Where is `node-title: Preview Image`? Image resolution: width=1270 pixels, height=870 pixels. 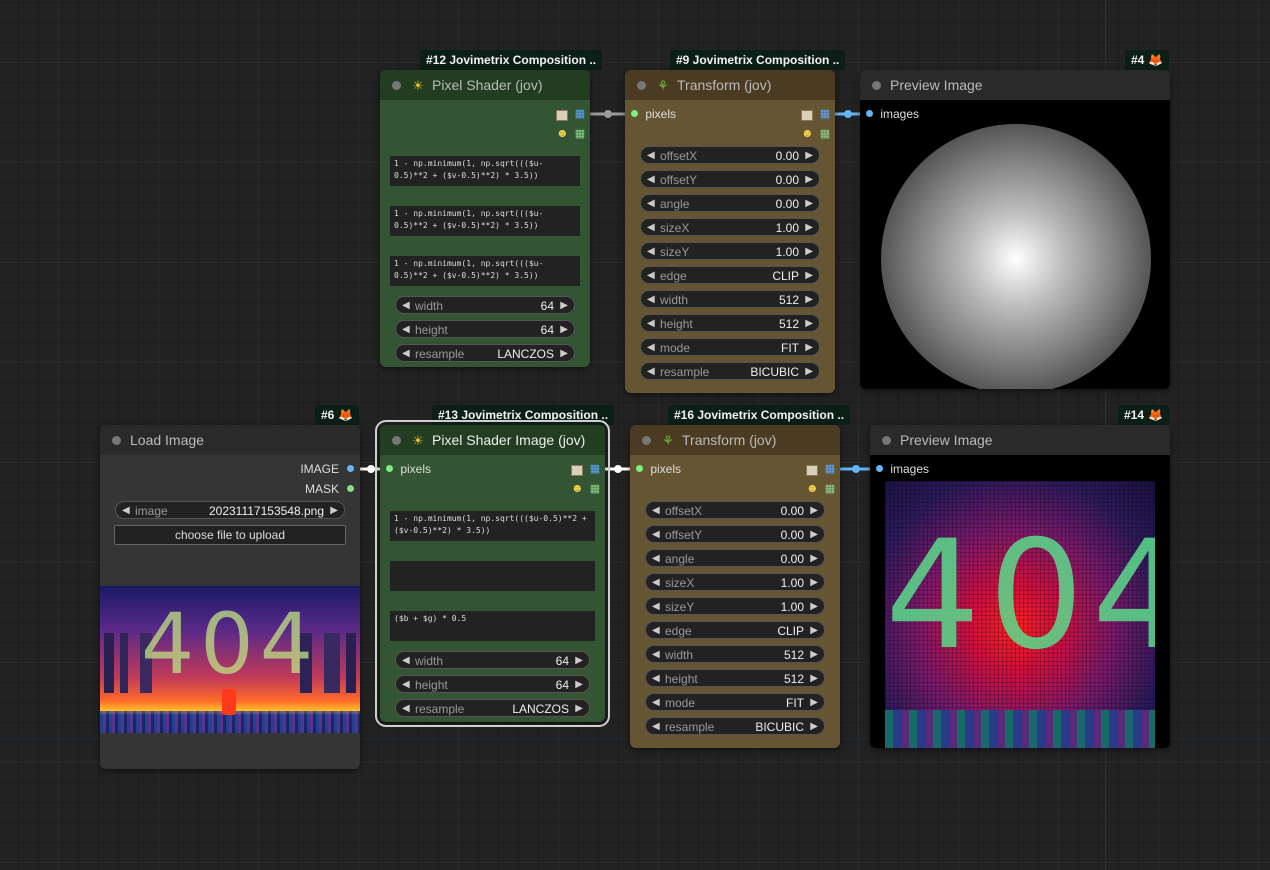 node-title: Preview Image is located at coordinates (1020, 440).